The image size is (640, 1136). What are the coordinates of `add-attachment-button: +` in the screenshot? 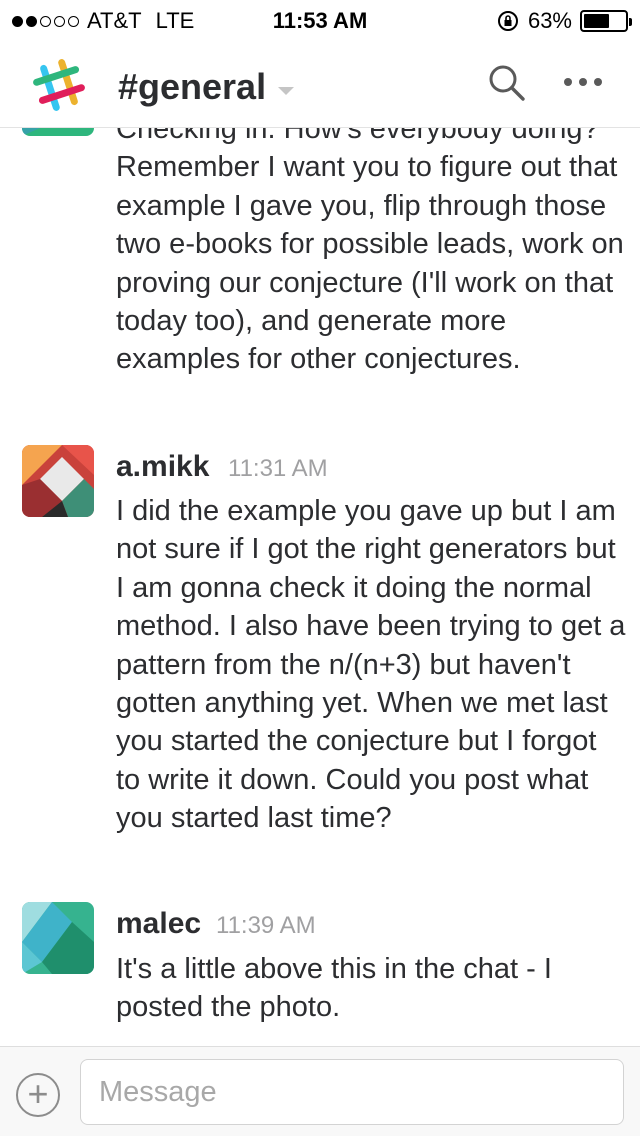 It's located at (38, 1095).